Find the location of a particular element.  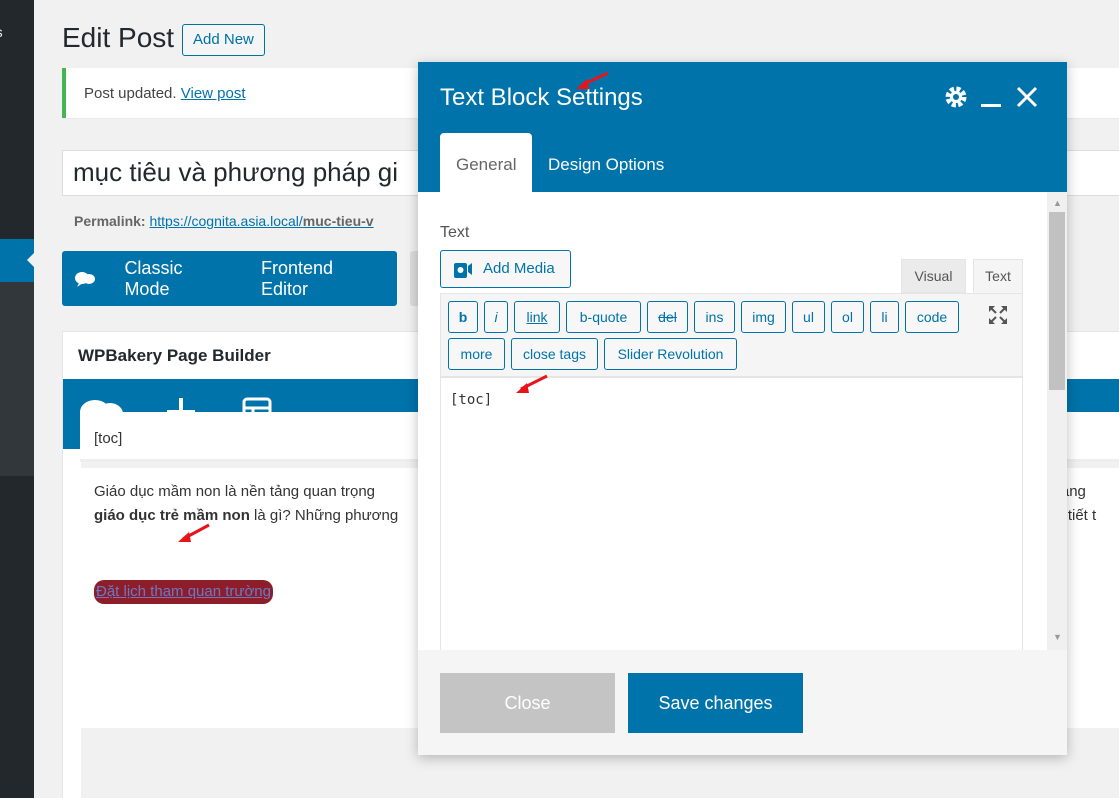

admin-sidebar: ons e is located at coordinates (17, 399).